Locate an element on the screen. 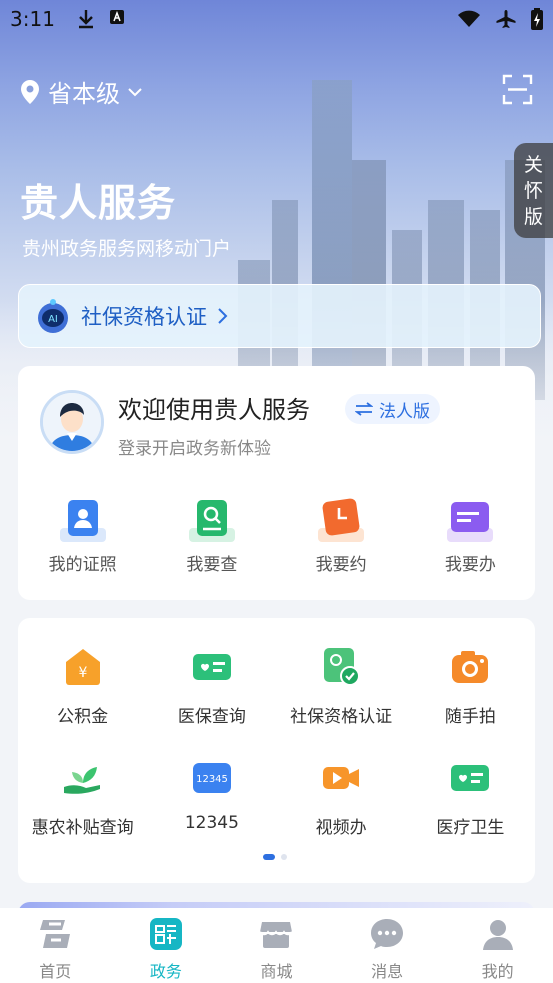 The image size is (553, 983). page-dot-active is located at coordinates (269, 857).